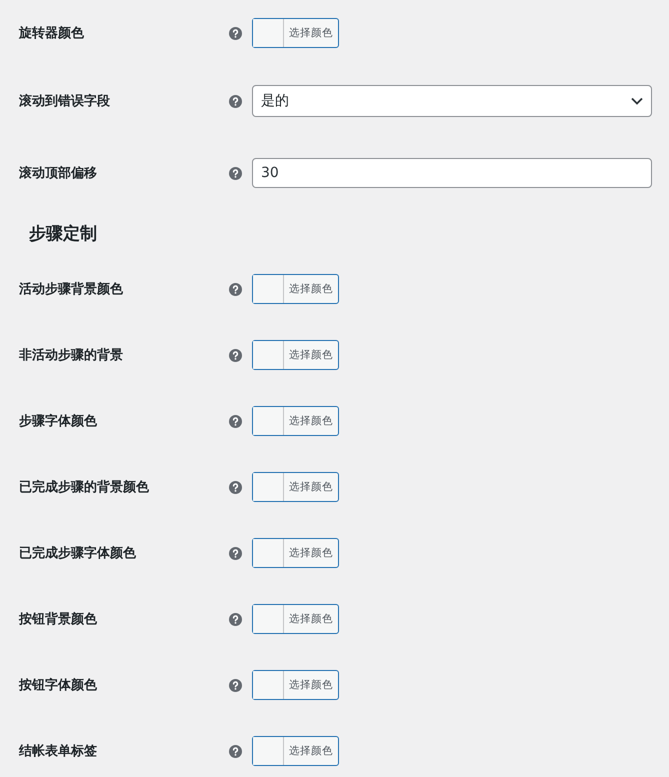 This screenshot has width=669, height=777. I want to click on setting-label: 步骤字体颜色, so click(58, 421).